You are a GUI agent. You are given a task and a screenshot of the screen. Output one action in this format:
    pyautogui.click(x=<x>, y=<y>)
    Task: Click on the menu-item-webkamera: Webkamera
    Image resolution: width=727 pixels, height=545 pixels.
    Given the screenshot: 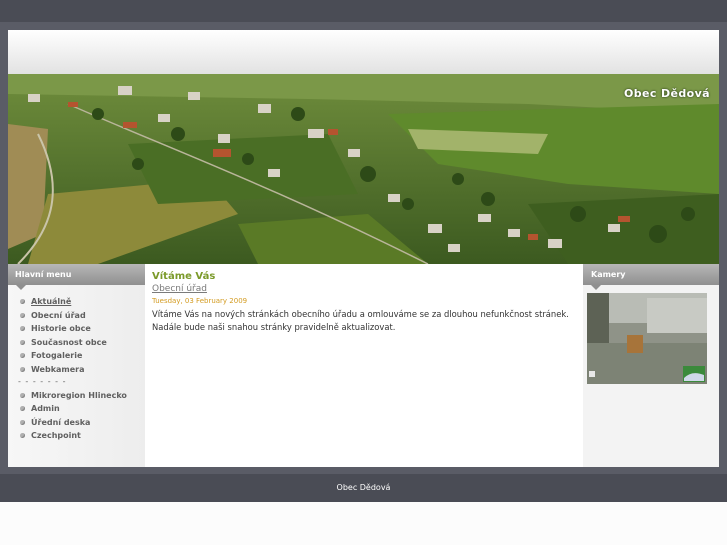 What is the action you would take?
    pyautogui.click(x=76, y=370)
    